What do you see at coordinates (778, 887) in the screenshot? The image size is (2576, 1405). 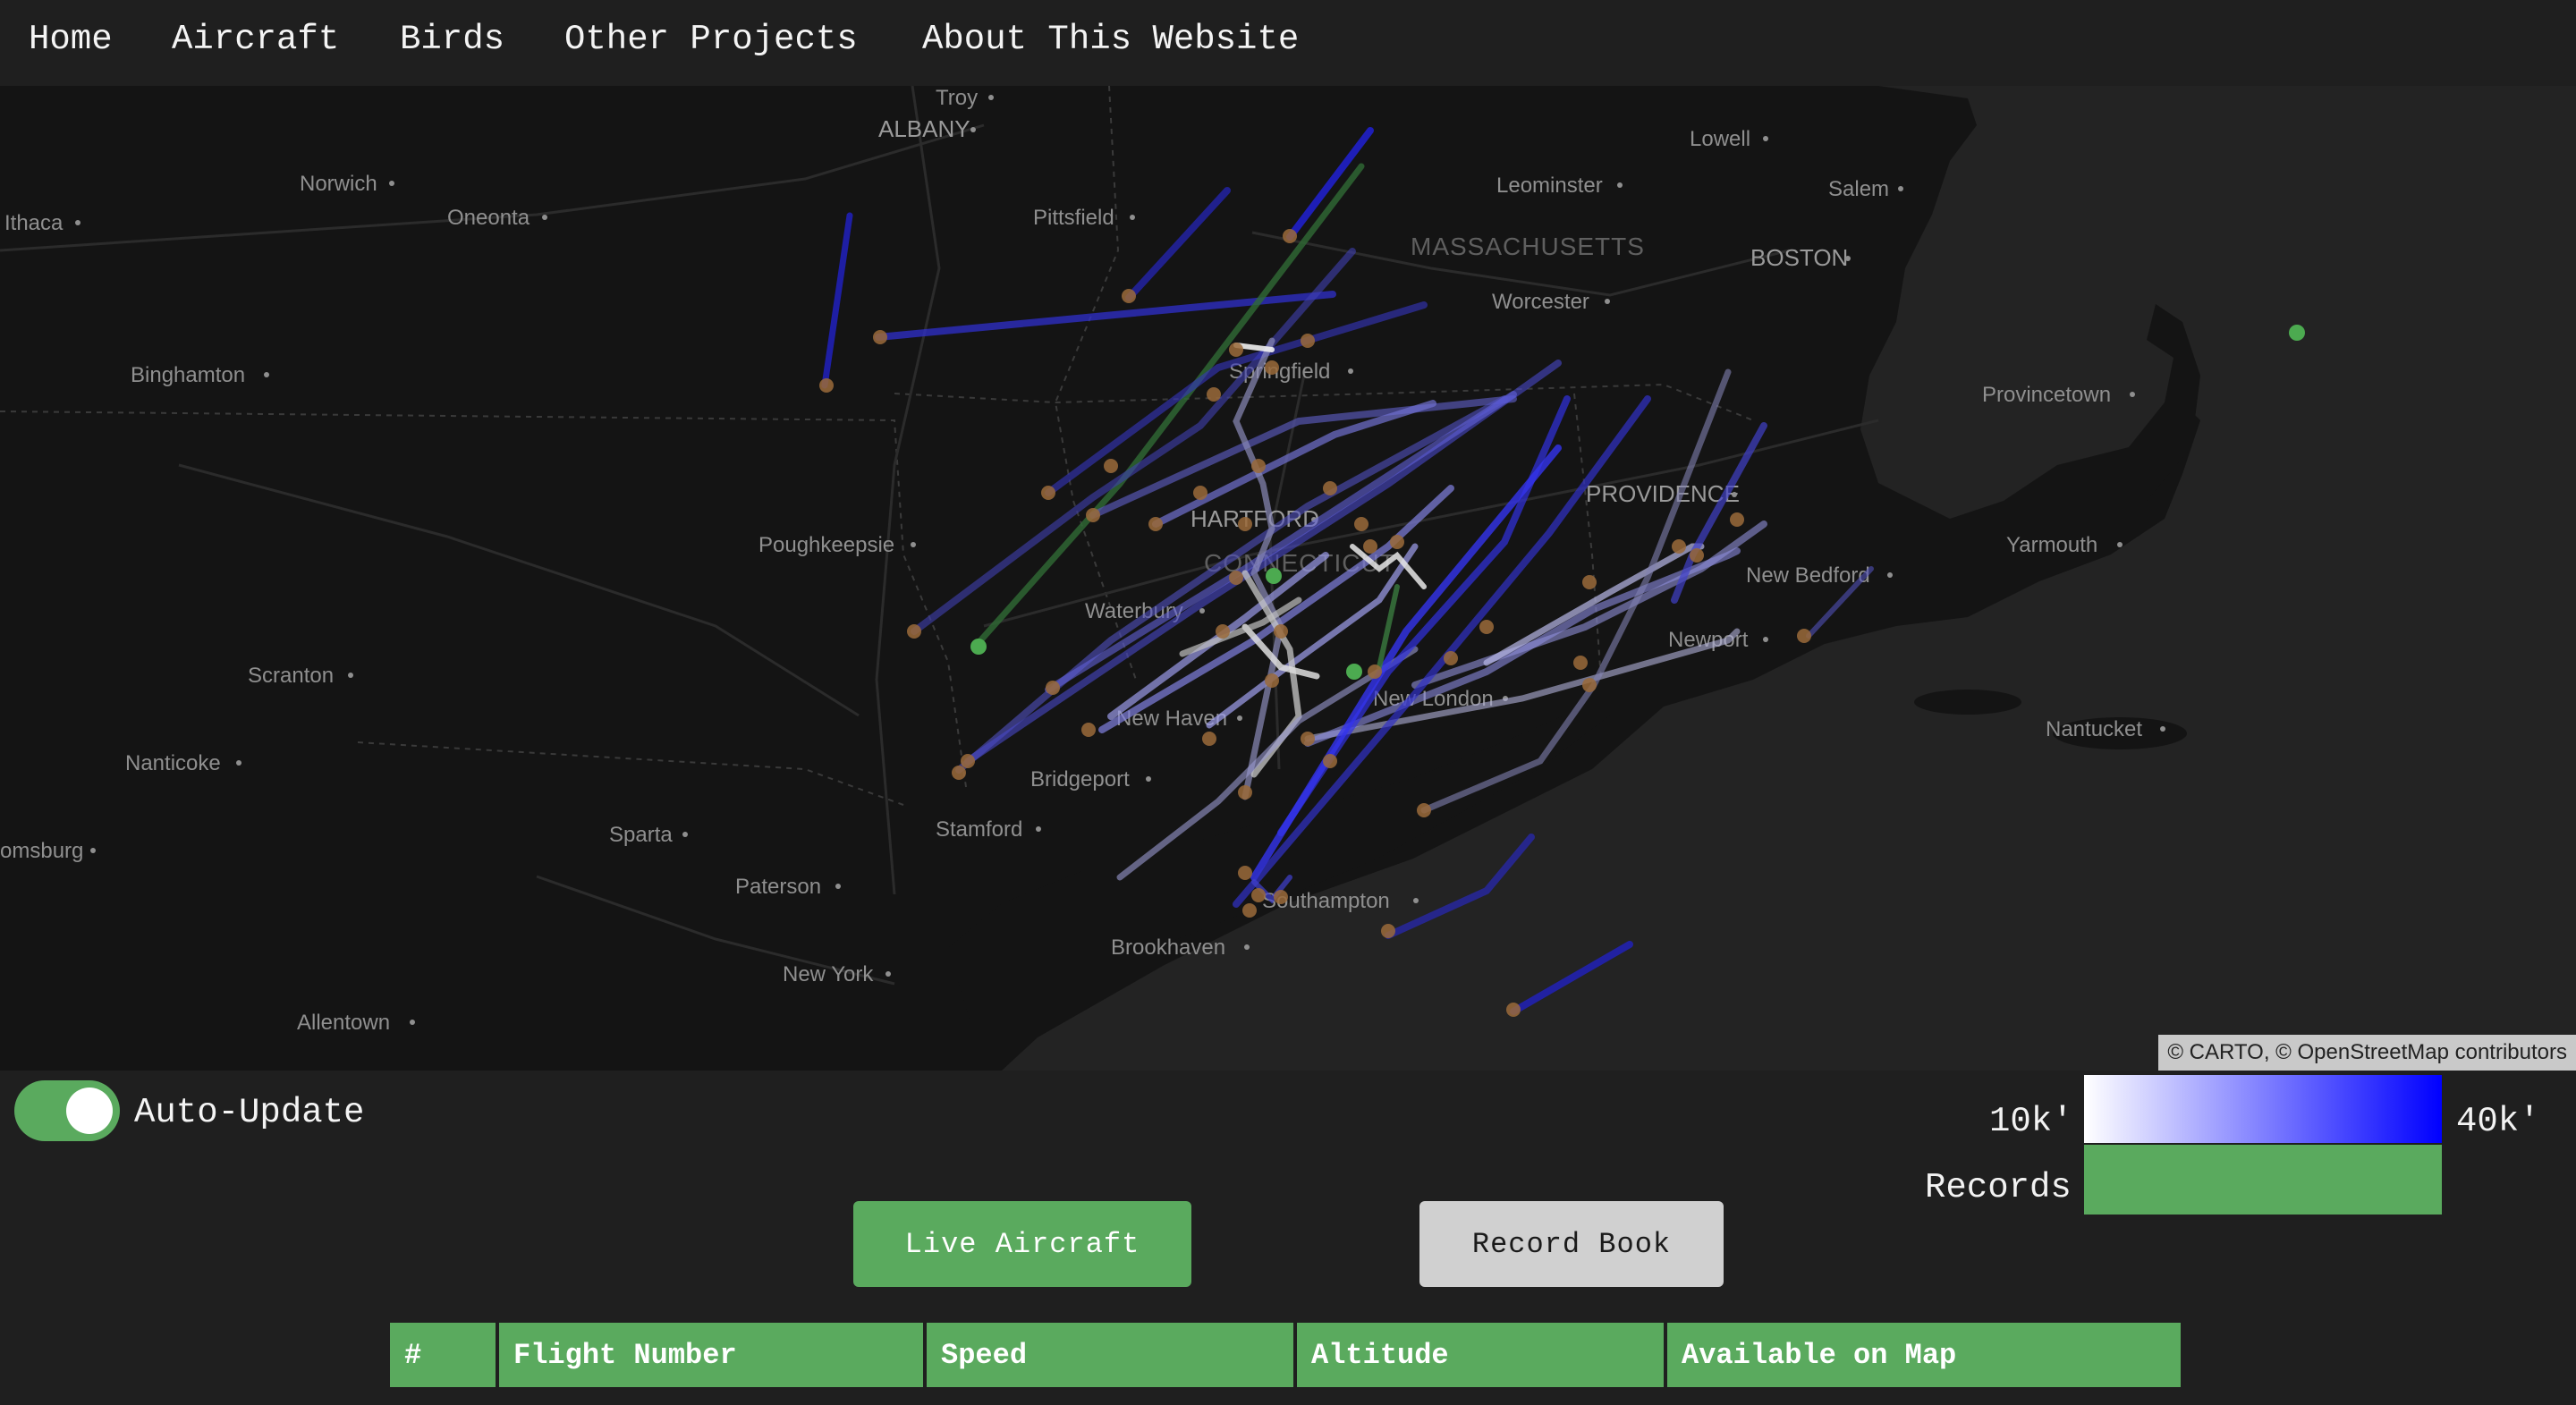 I see `city-label: Paterson` at bounding box center [778, 887].